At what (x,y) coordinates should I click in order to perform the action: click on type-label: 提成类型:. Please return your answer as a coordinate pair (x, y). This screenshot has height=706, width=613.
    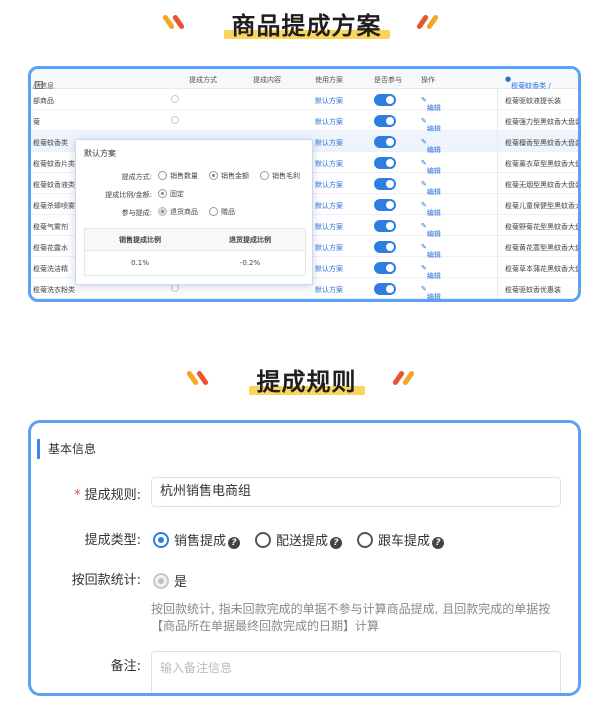
    Looking at the image, I should click on (112, 540).